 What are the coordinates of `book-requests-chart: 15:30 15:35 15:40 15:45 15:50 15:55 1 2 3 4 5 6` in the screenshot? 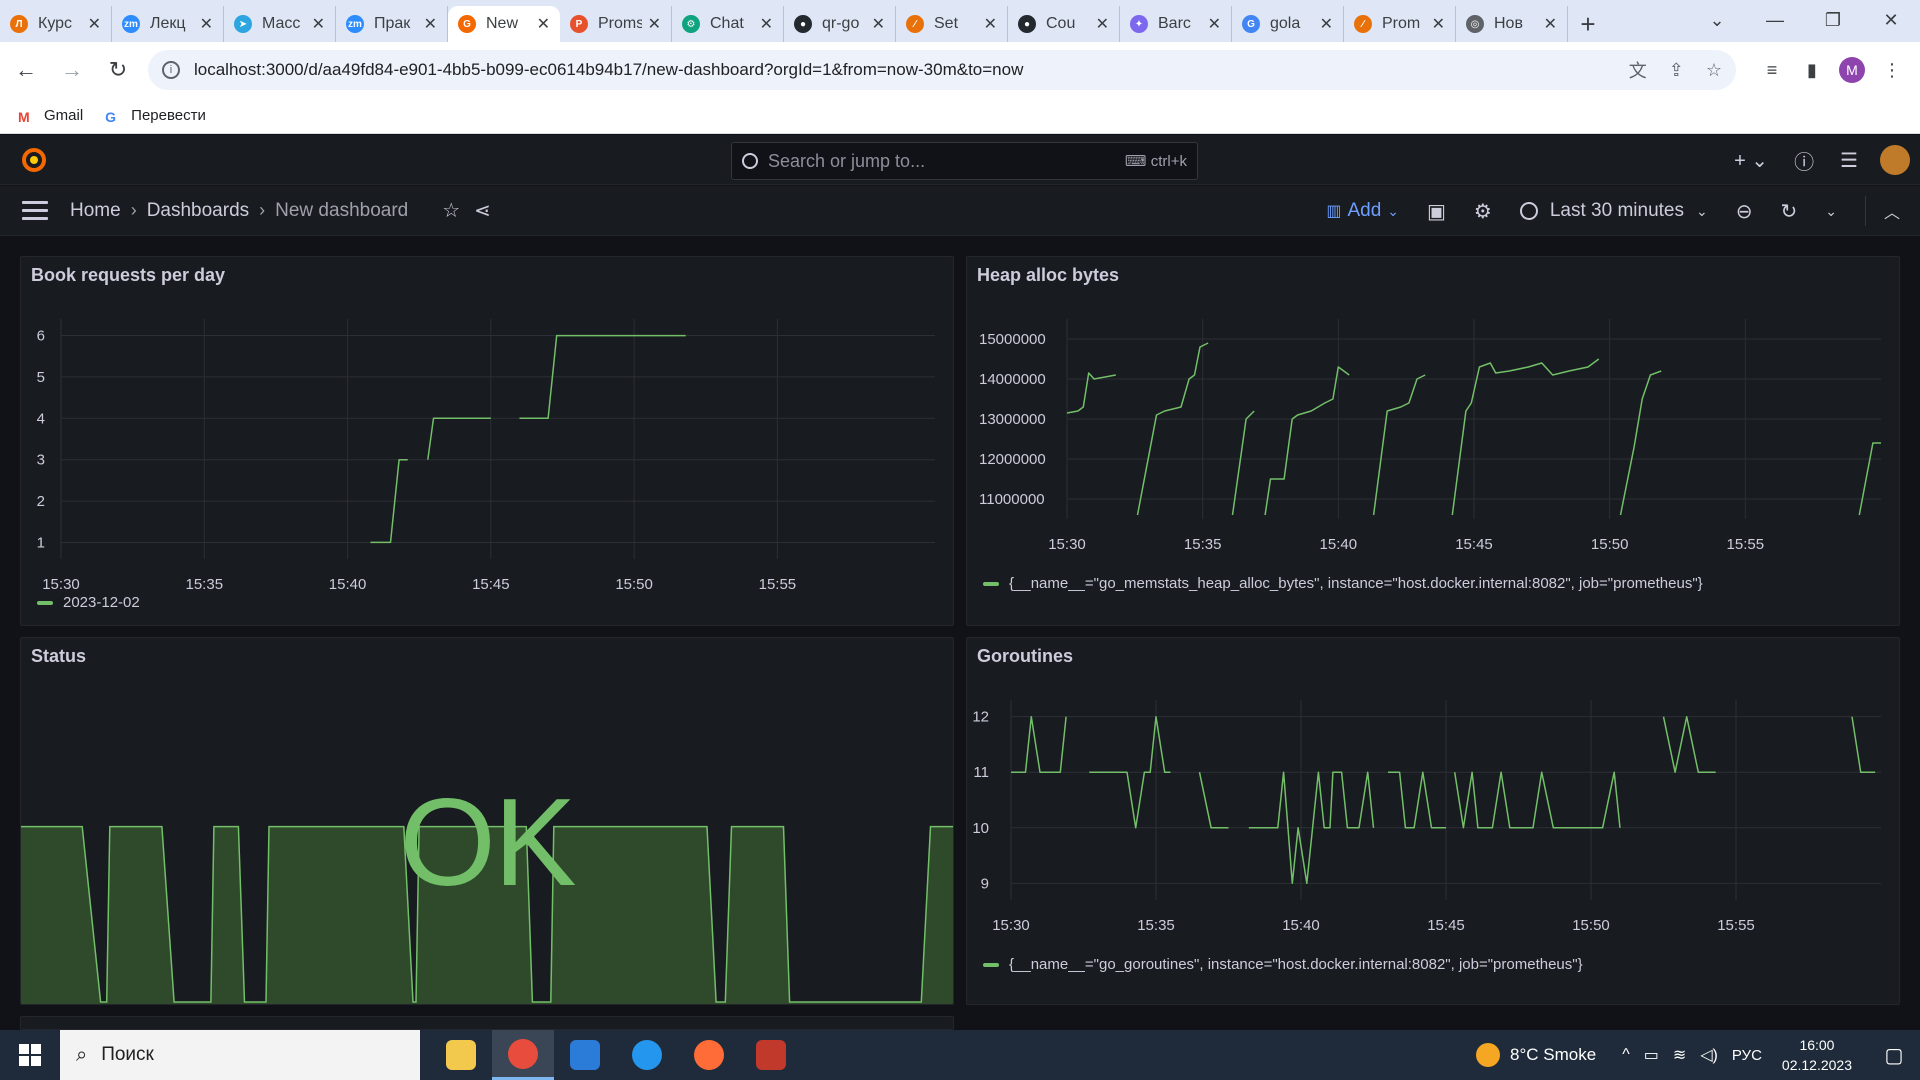 It's located at (486, 456).